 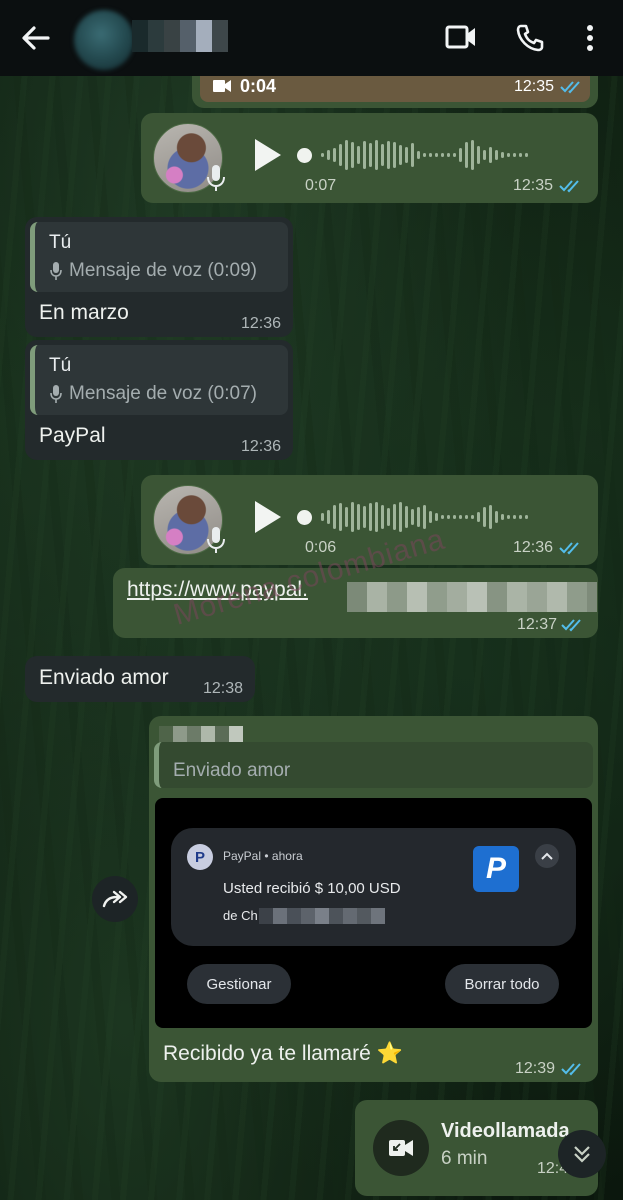 I want to click on expand-toggle, so click(x=547, y=856).